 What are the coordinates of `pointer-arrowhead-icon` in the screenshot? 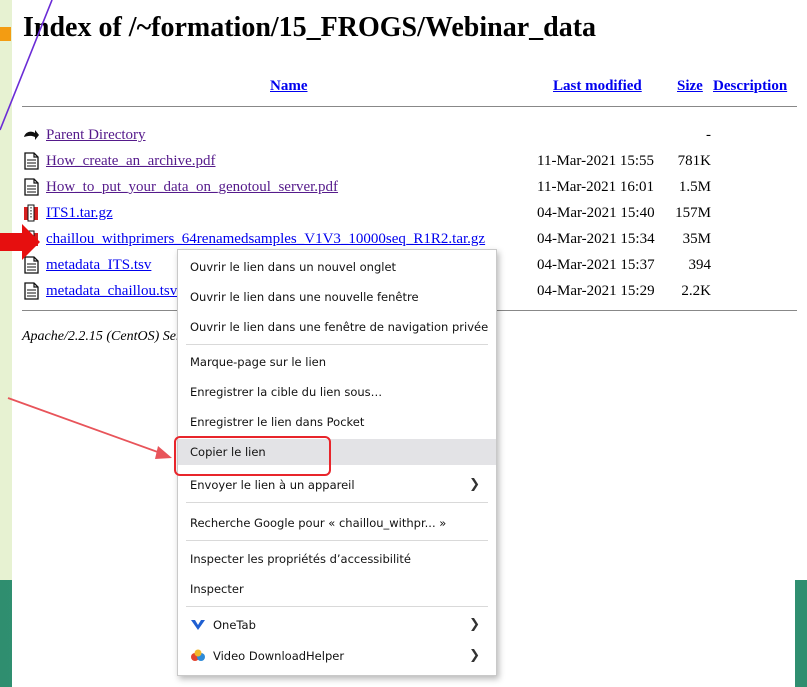 It's located at (163, 452).